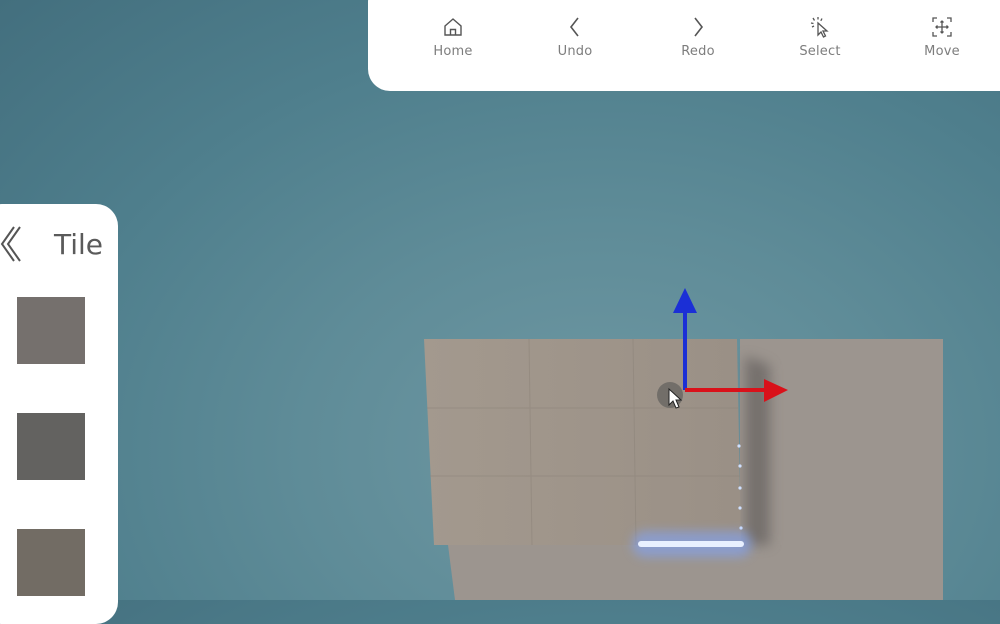  What do you see at coordinates (820, 51) in the screenshot?
I see `select-label: Select` at bounding box center [820, 51].